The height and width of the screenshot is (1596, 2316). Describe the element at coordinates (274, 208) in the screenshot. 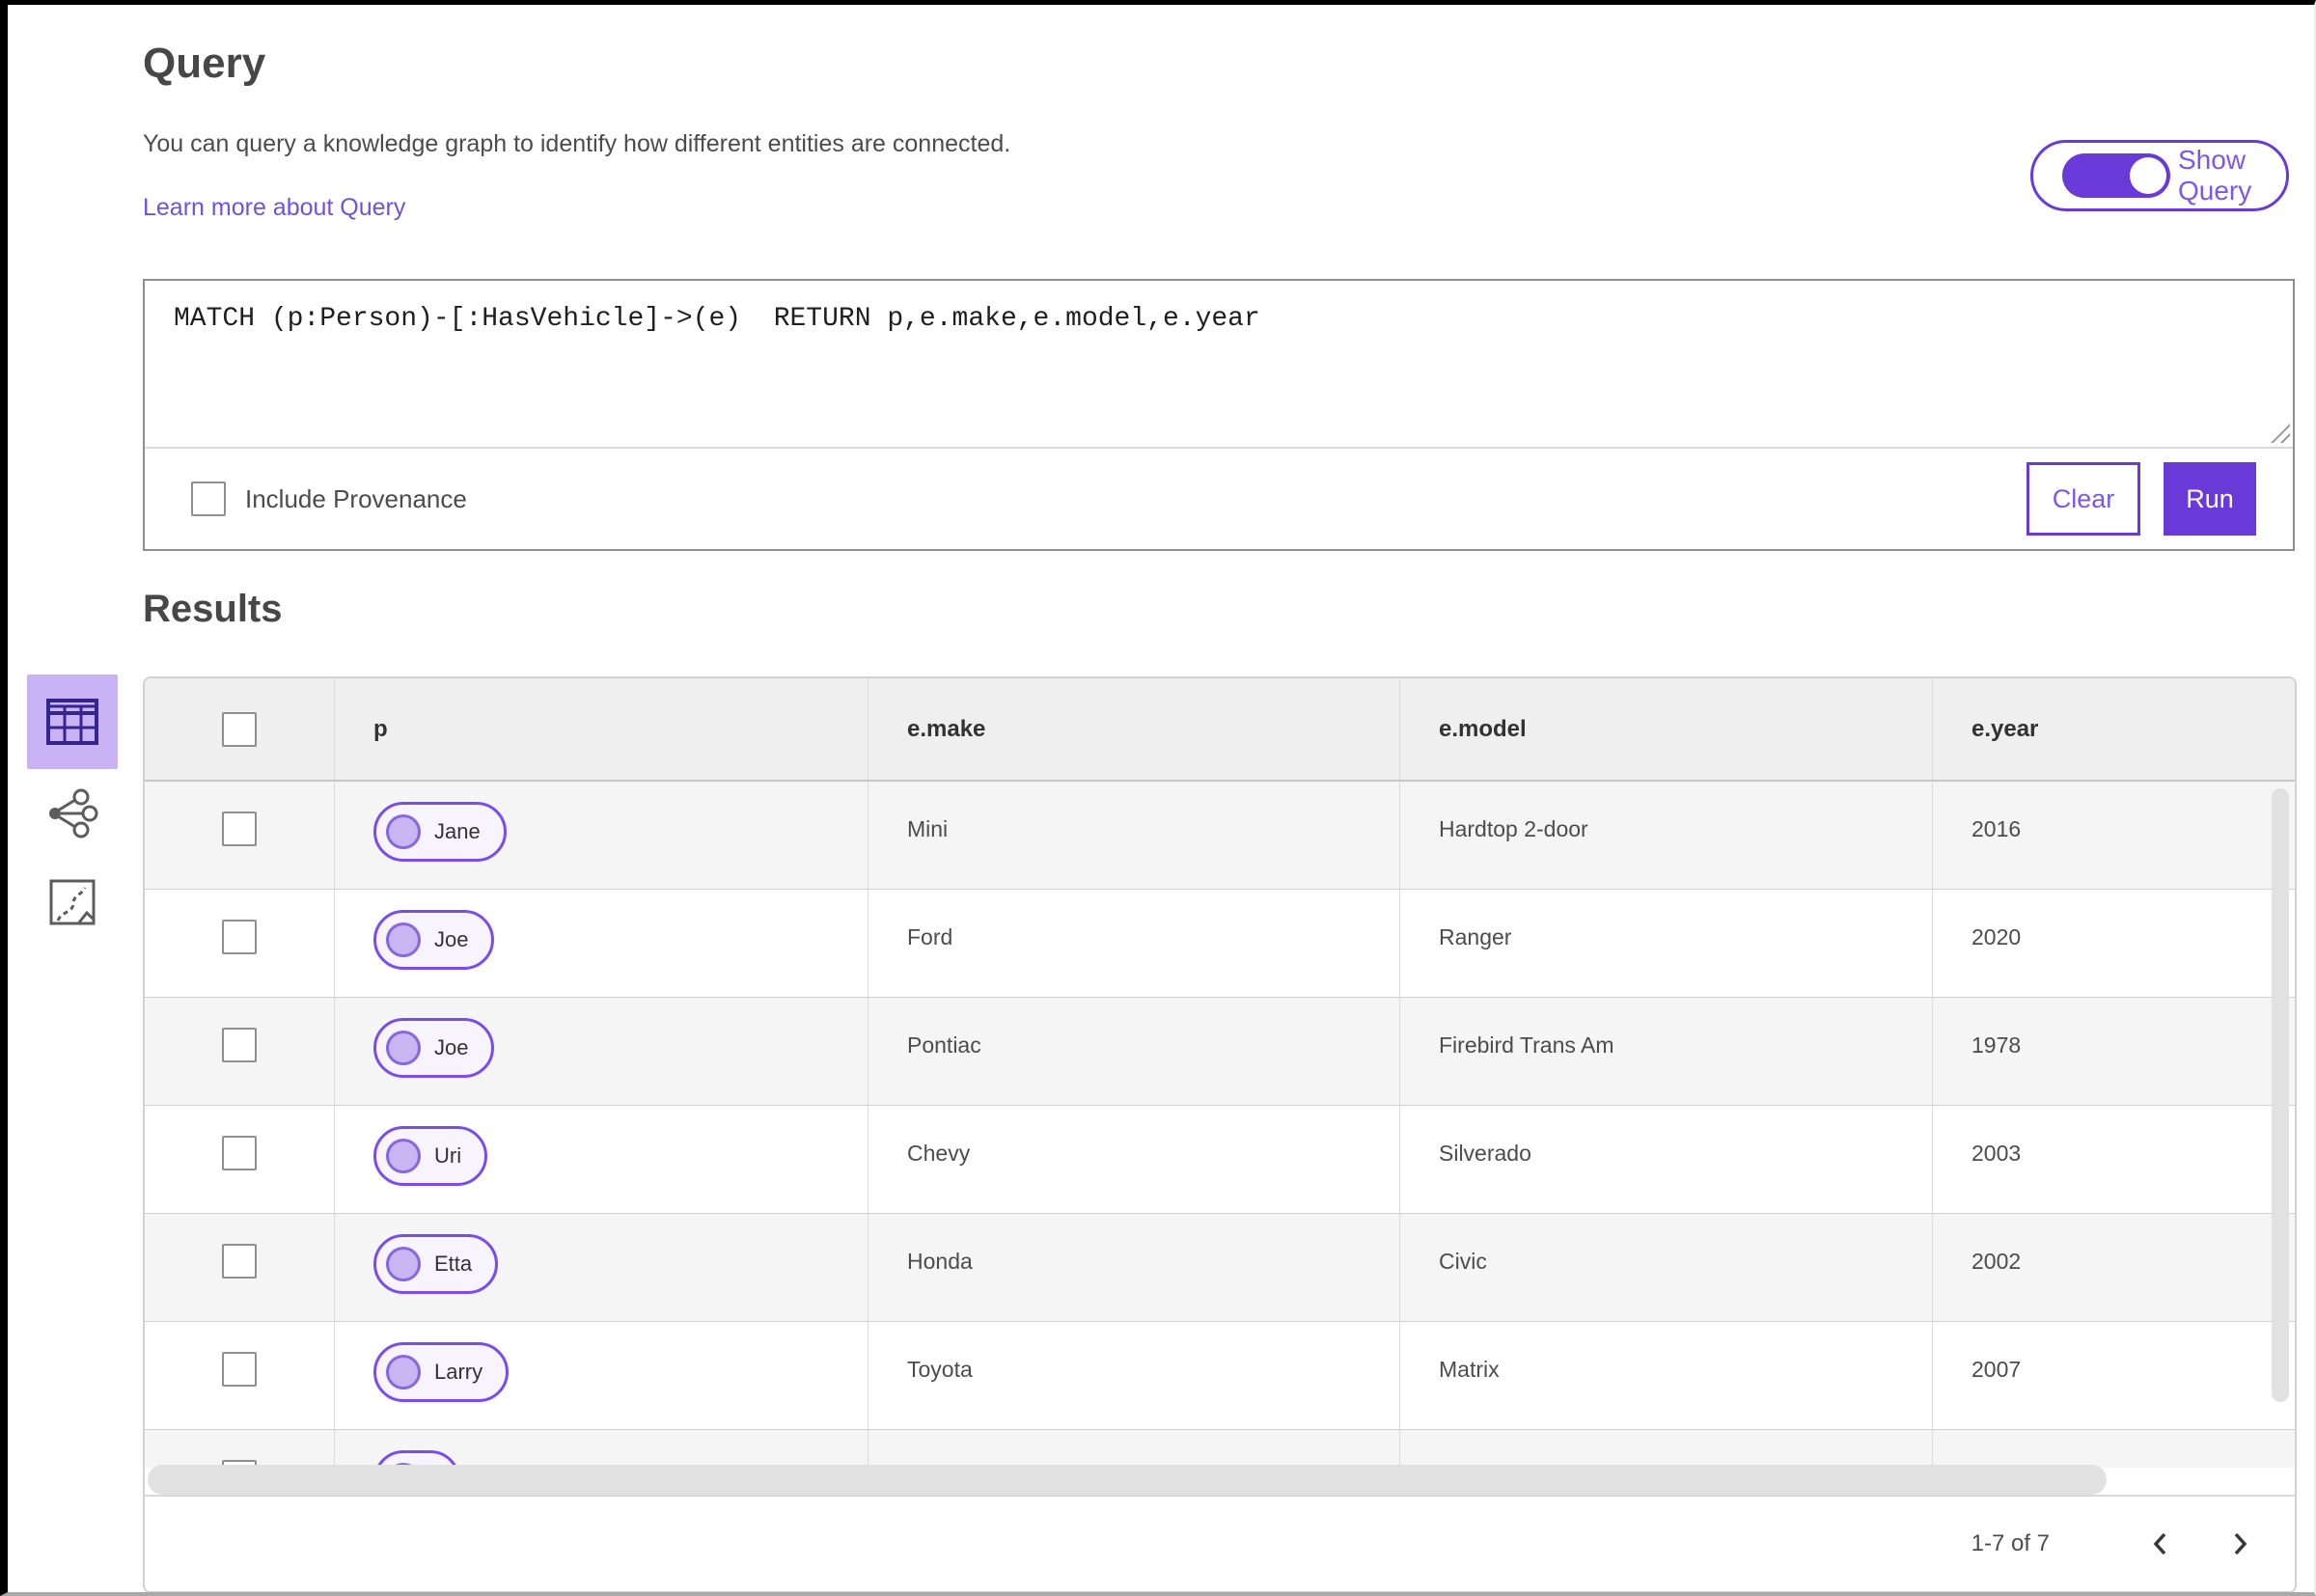

I see `learn-more-link: Learn more about Query` at that location.